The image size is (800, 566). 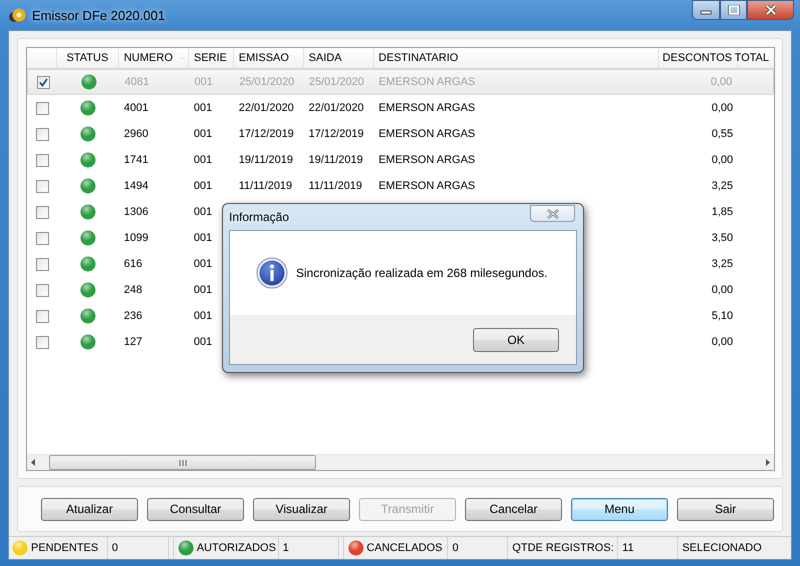 I want to click on table-cell: 5,10, so click(x=723, y=316).